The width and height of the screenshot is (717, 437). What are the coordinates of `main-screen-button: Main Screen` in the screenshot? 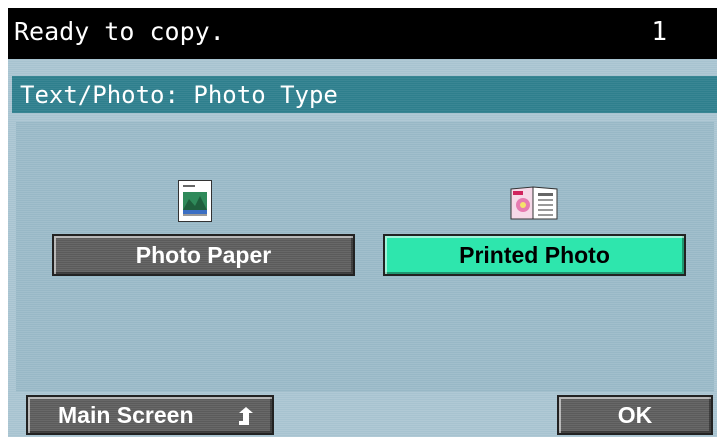 It's located at (150, 415).